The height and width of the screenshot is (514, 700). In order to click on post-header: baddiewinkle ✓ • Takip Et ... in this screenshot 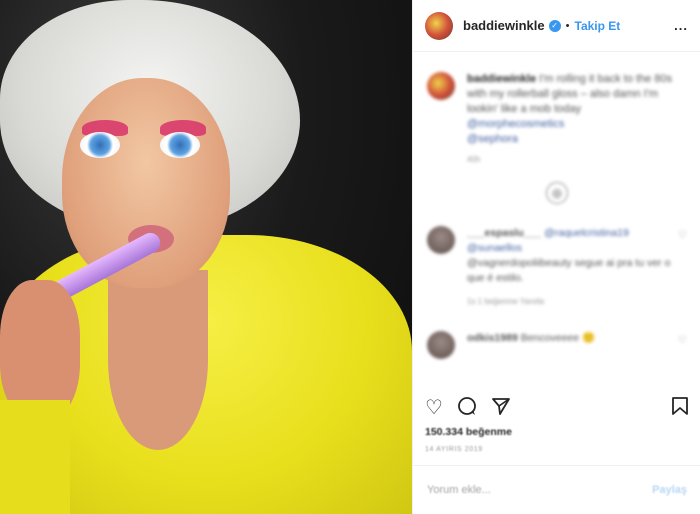, I will do `click(556, 26)`.